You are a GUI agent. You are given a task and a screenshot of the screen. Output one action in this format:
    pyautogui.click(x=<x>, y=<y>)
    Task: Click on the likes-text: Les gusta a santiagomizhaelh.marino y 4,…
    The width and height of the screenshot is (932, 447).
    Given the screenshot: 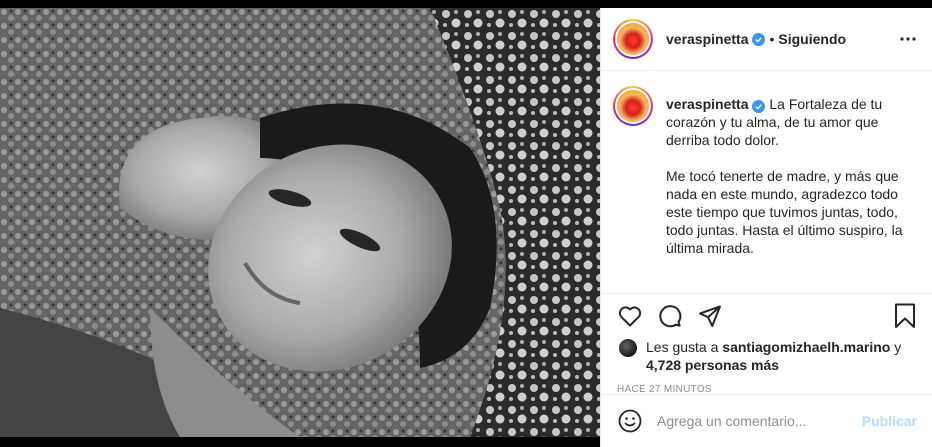 What is the action you would take?
    pyautogui.click(x=773, y=356)
    